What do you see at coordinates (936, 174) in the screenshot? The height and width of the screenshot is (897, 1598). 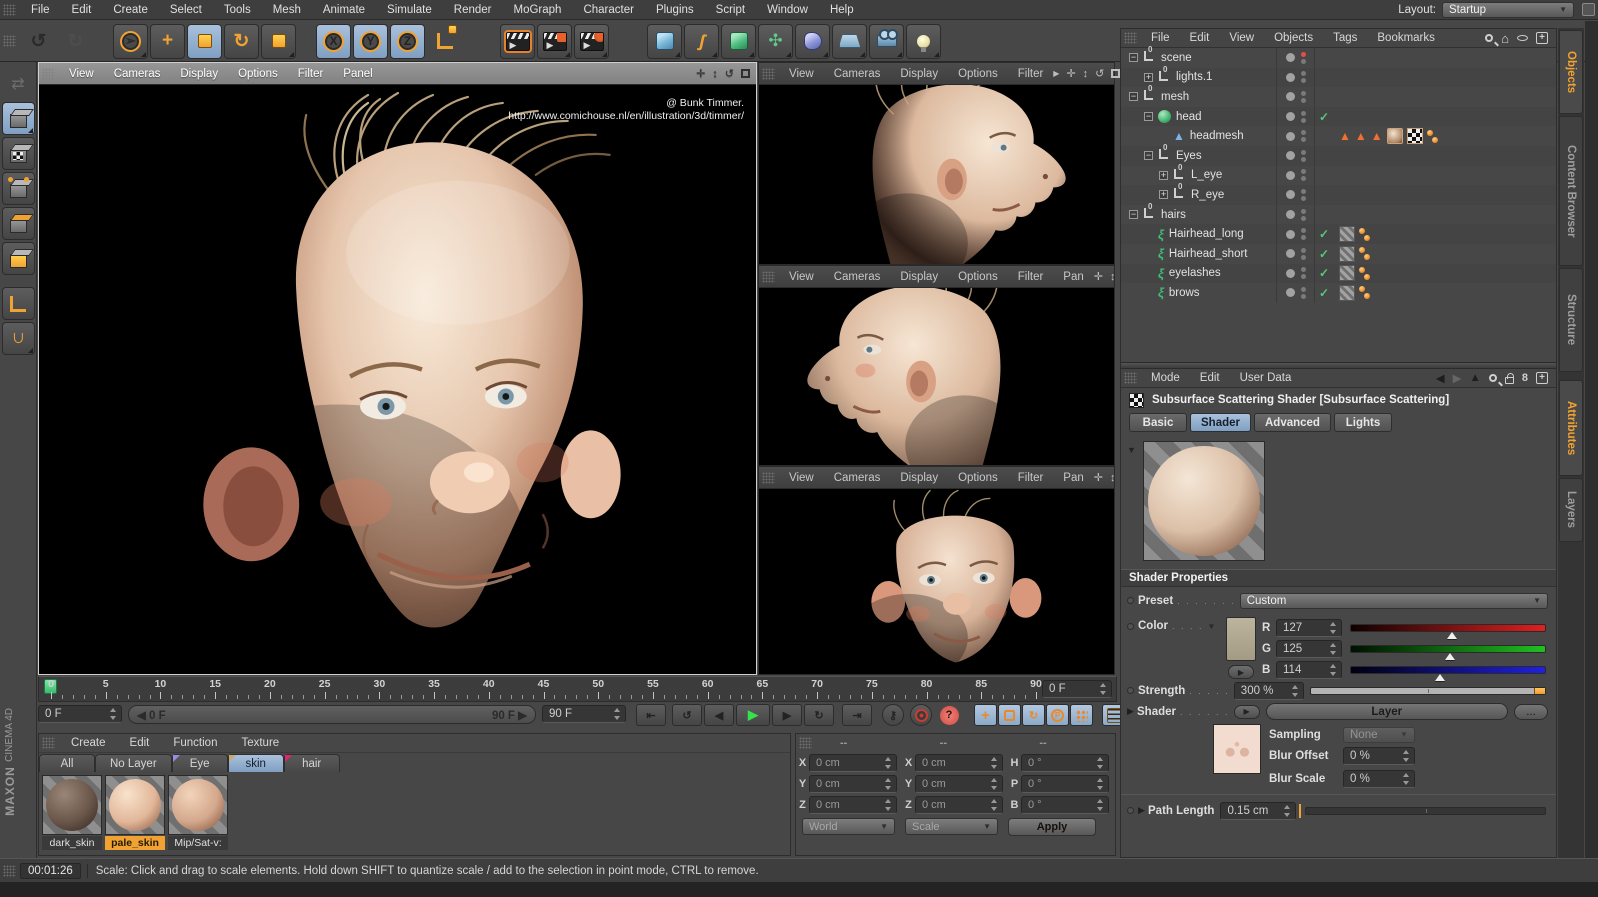 I see `viewport-top-canvas` at bounding box center [936, 174].